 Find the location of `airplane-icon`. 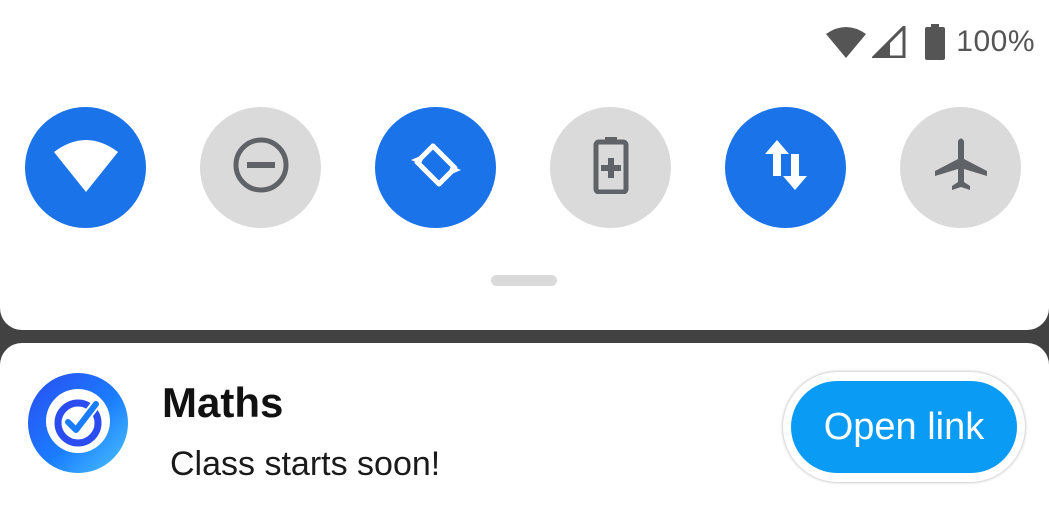

airplane-icon is located at coordinates (961, 167).